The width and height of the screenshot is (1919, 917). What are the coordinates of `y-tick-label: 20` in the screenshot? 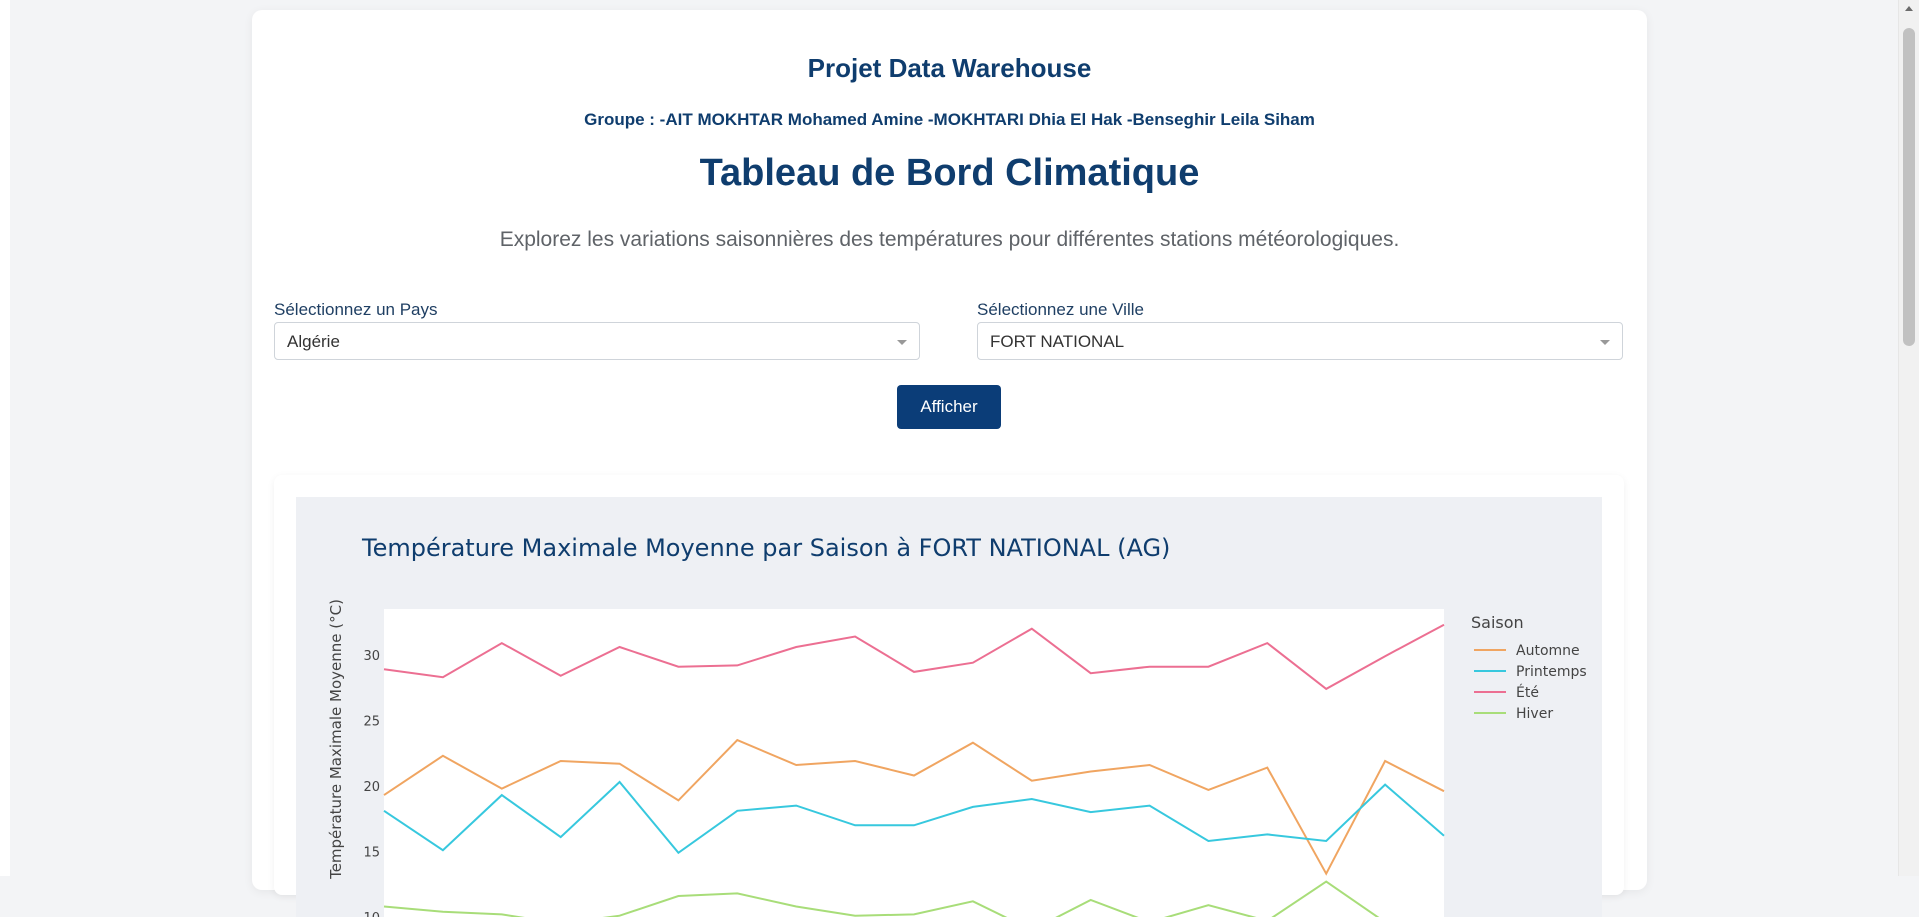 It's located at (371, 787).